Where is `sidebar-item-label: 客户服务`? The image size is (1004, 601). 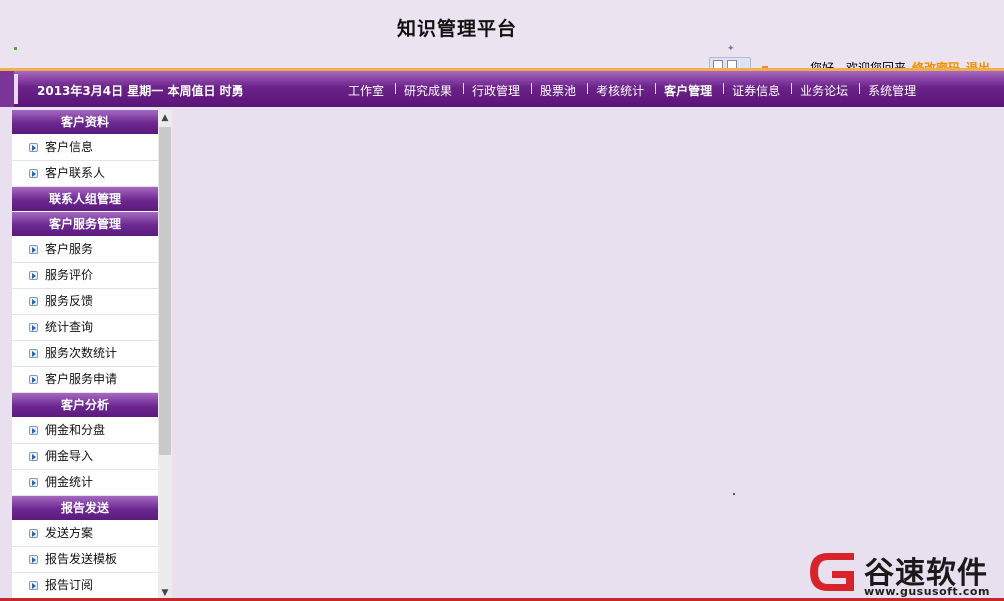 sidebar-item-label: 客户服务 is located at coordinates (69, 249).